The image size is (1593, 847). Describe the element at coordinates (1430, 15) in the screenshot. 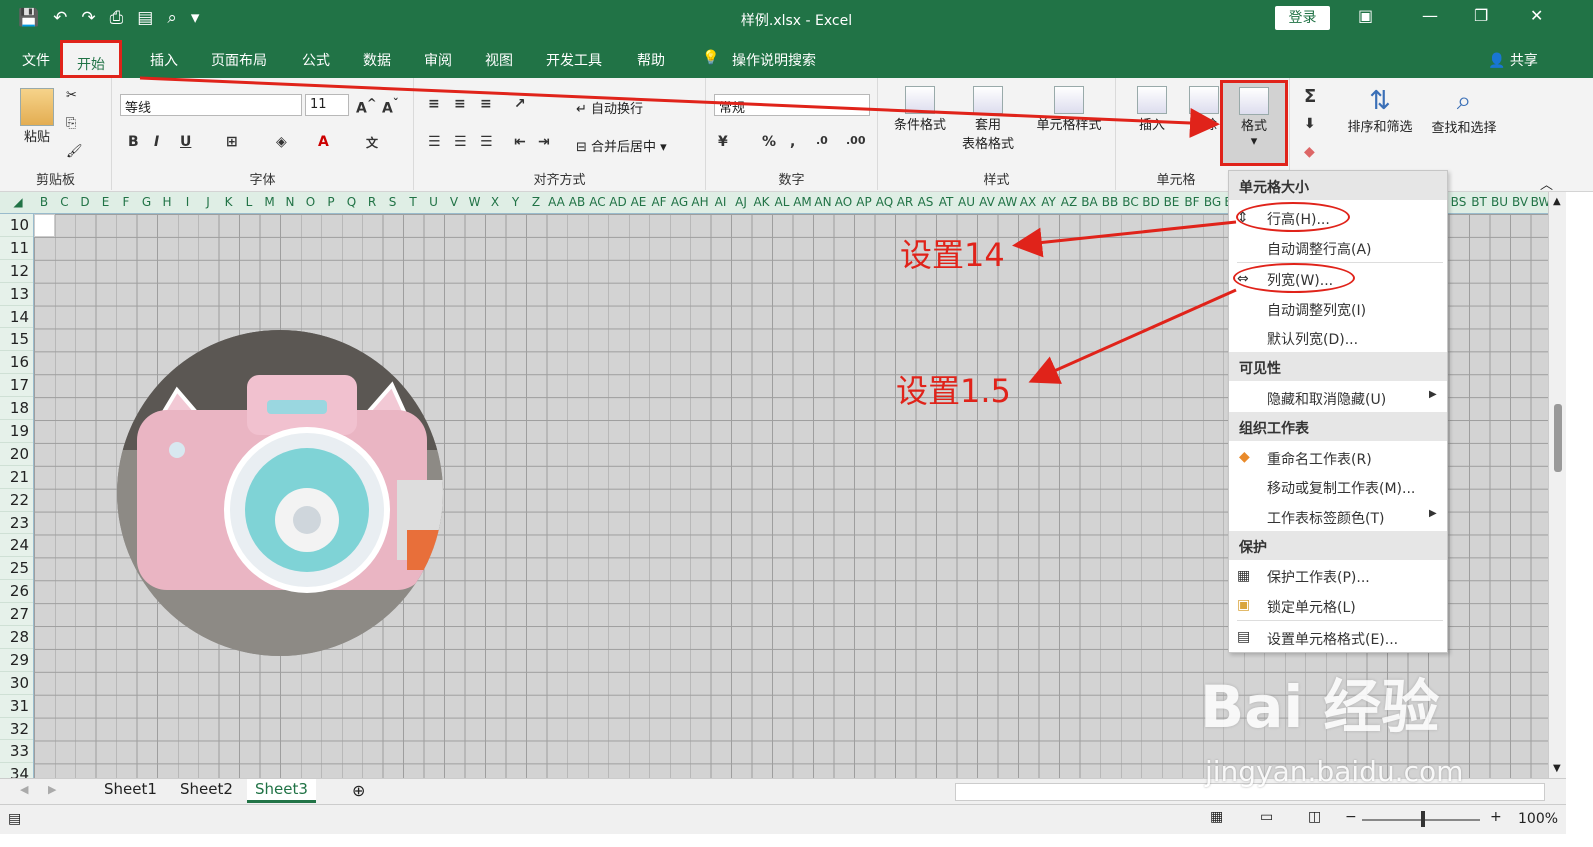

I see `minimize-icon: —` at that location.